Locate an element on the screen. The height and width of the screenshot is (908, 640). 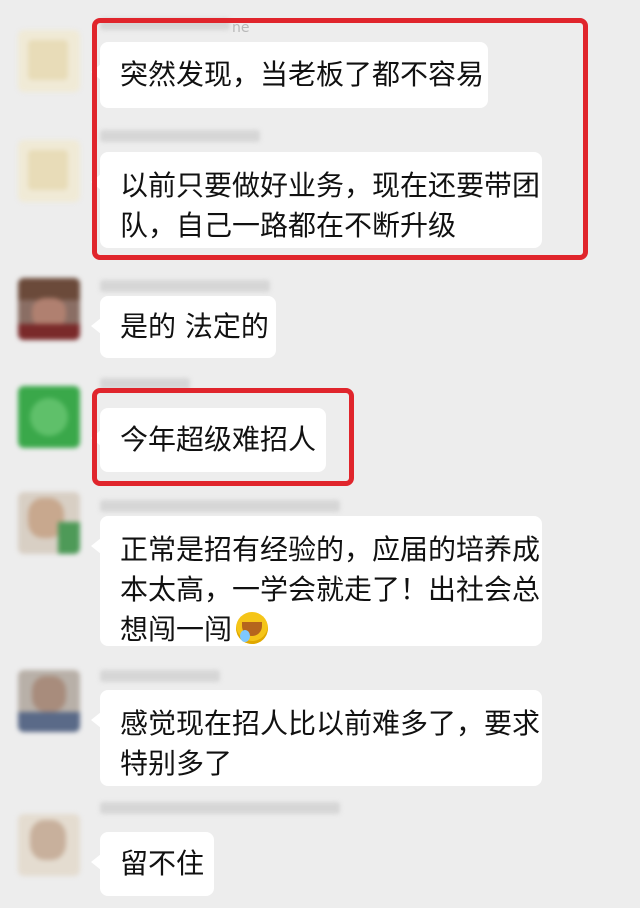
message-bubble: 留不住 is located at coordinates (152, 864).